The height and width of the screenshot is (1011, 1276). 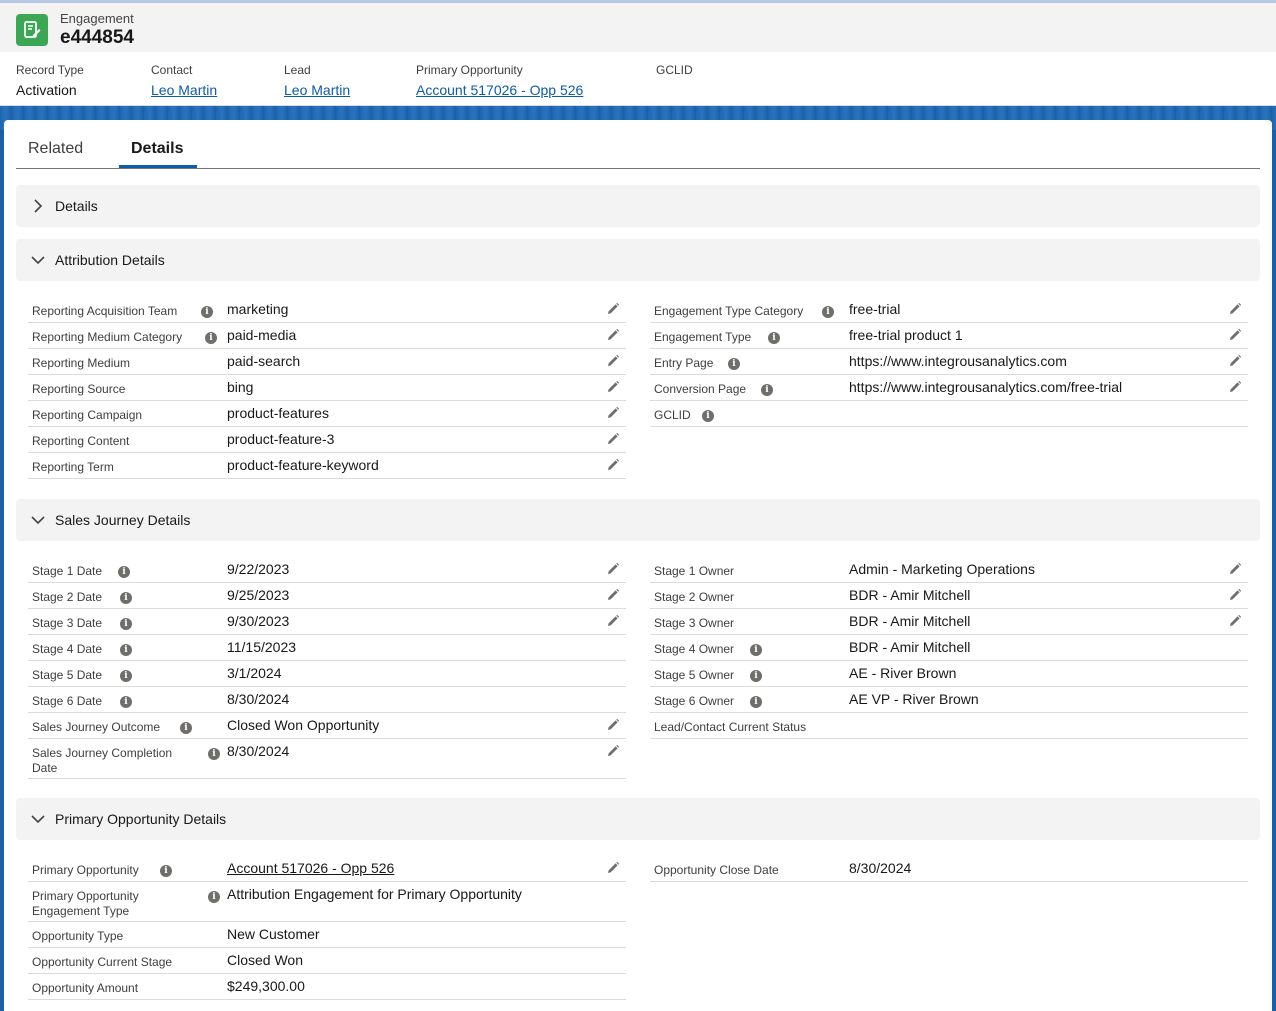 I want to click on section-title: Details, so click(x=76, y=206).